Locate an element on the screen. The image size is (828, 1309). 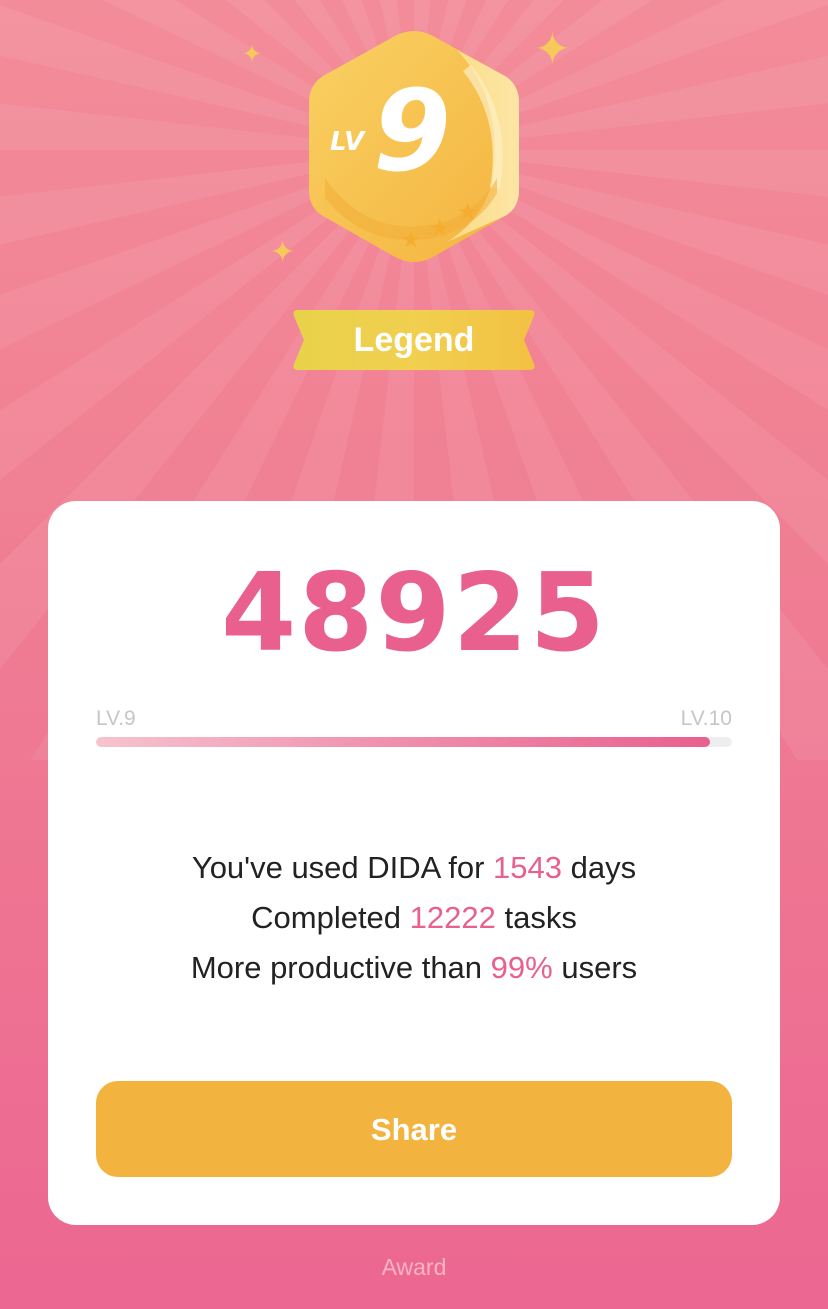
rank-title: Legend is located at coordinates (414, 340).